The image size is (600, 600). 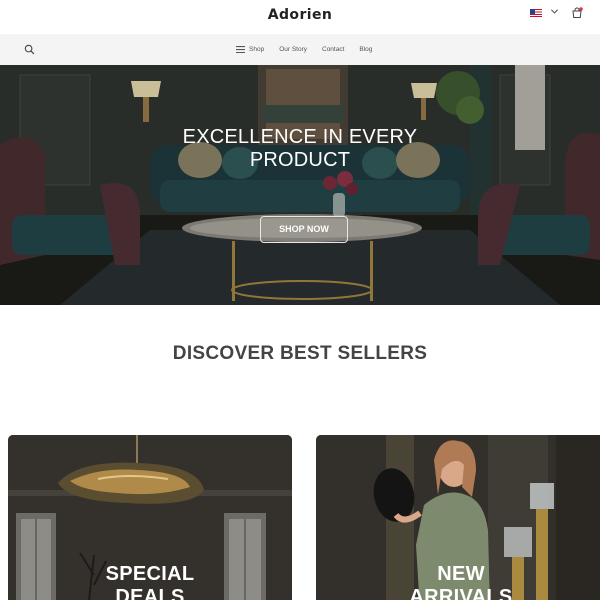 I want to click on nav-label: Blog, so click(x=366, y=49).